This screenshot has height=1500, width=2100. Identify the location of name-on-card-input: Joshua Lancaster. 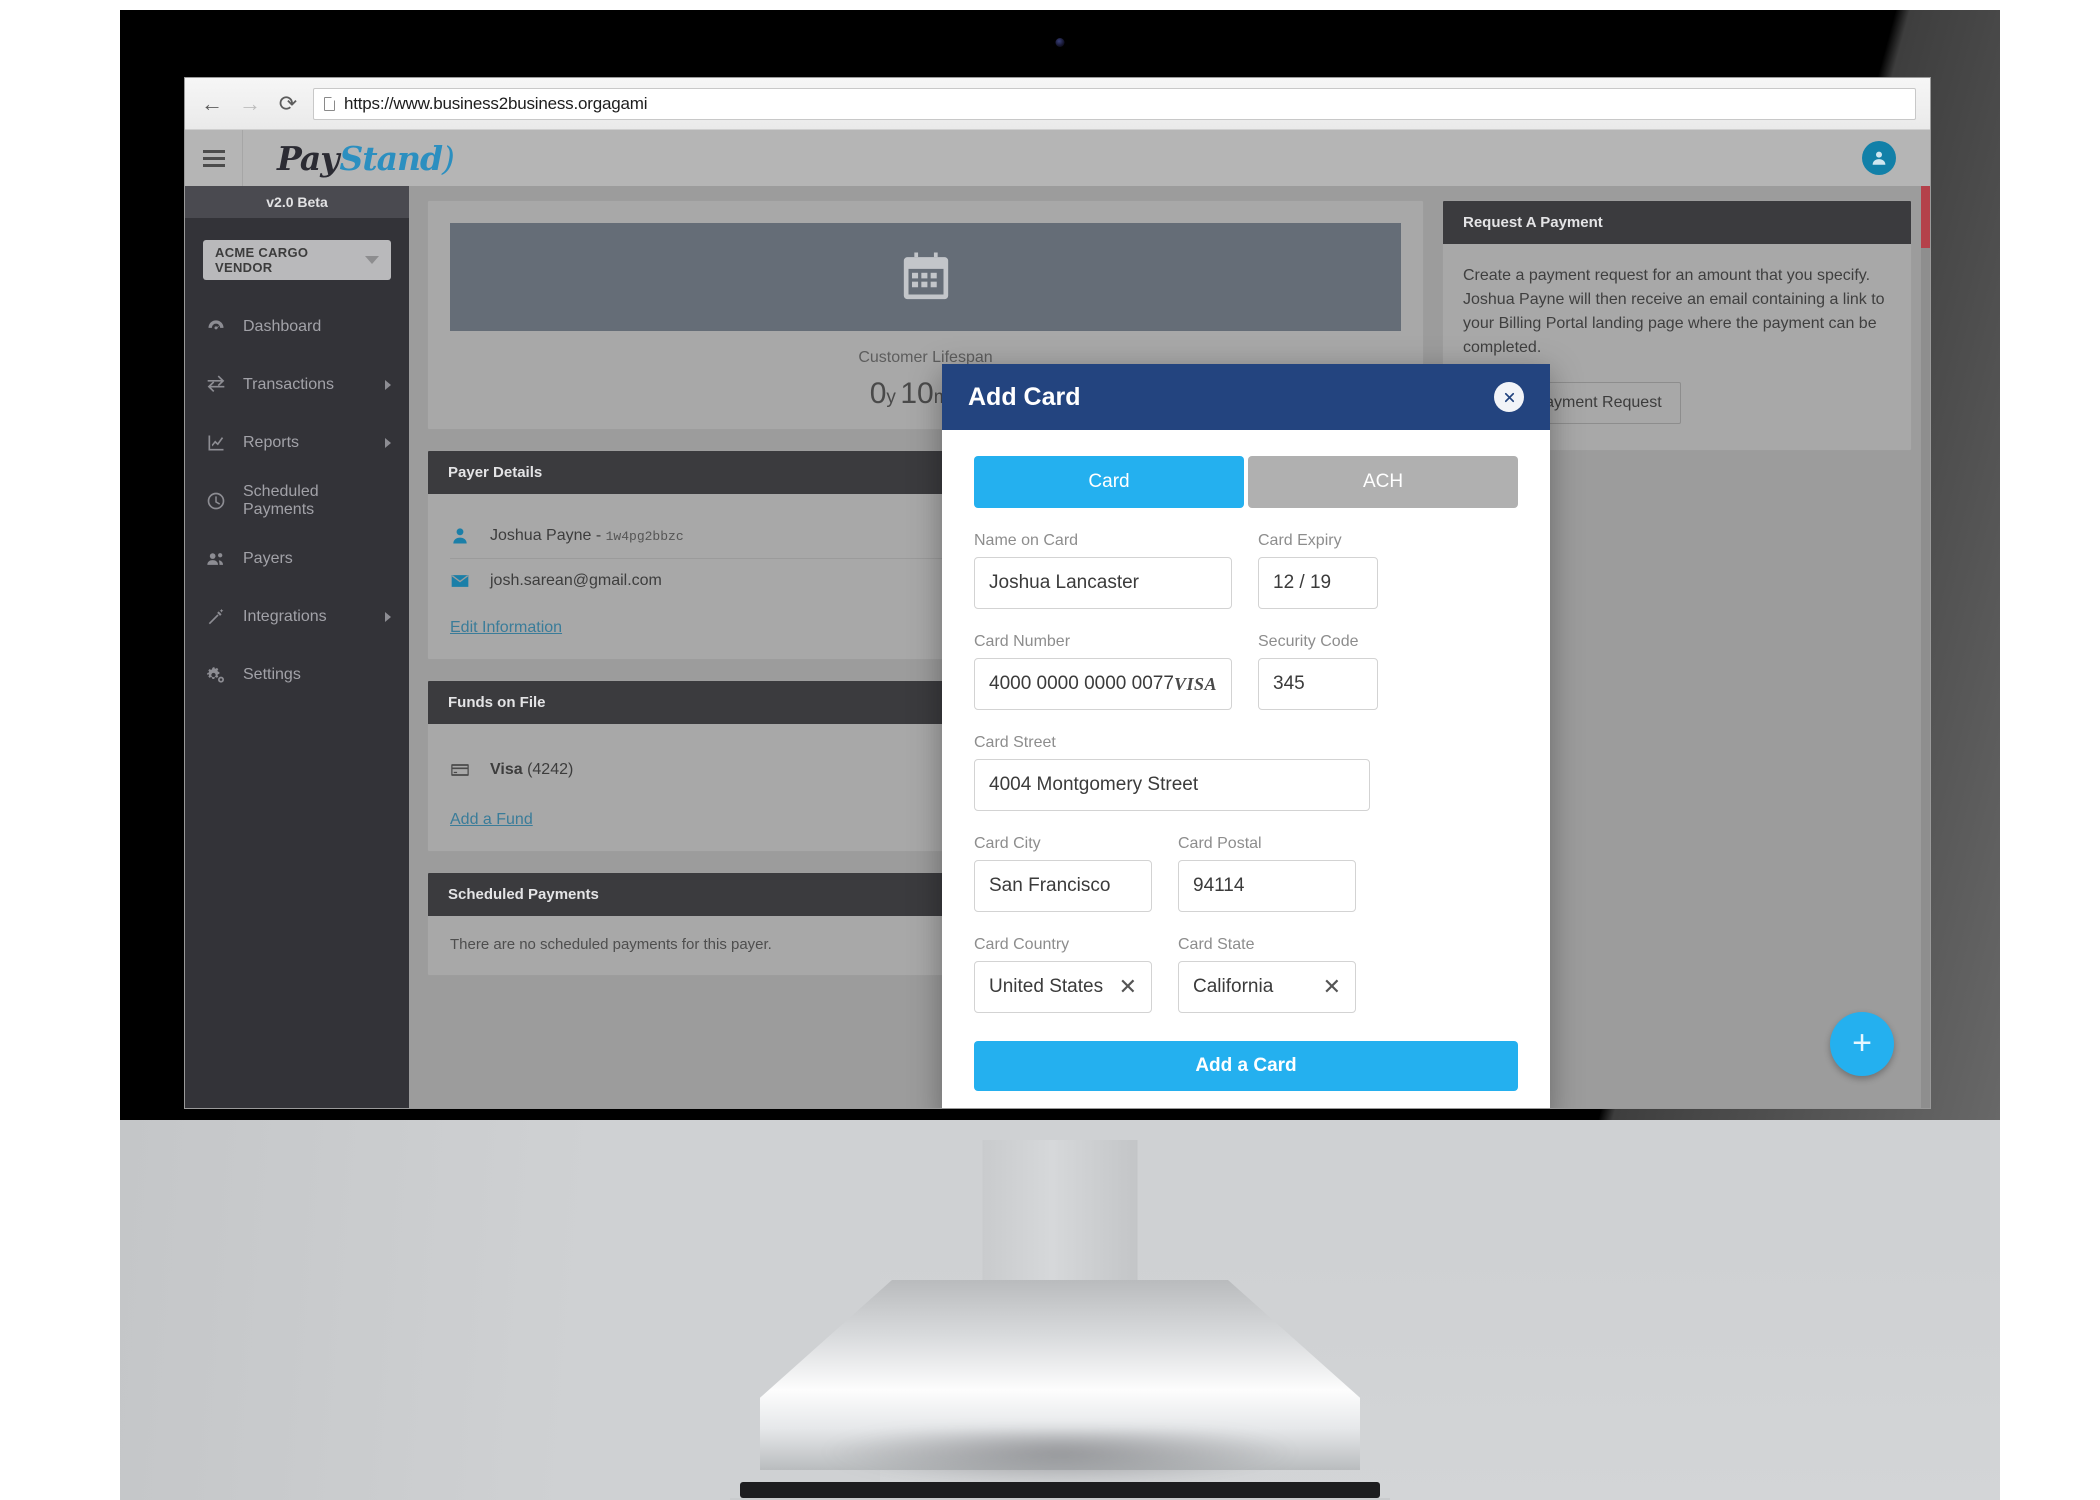
(1103, 583).